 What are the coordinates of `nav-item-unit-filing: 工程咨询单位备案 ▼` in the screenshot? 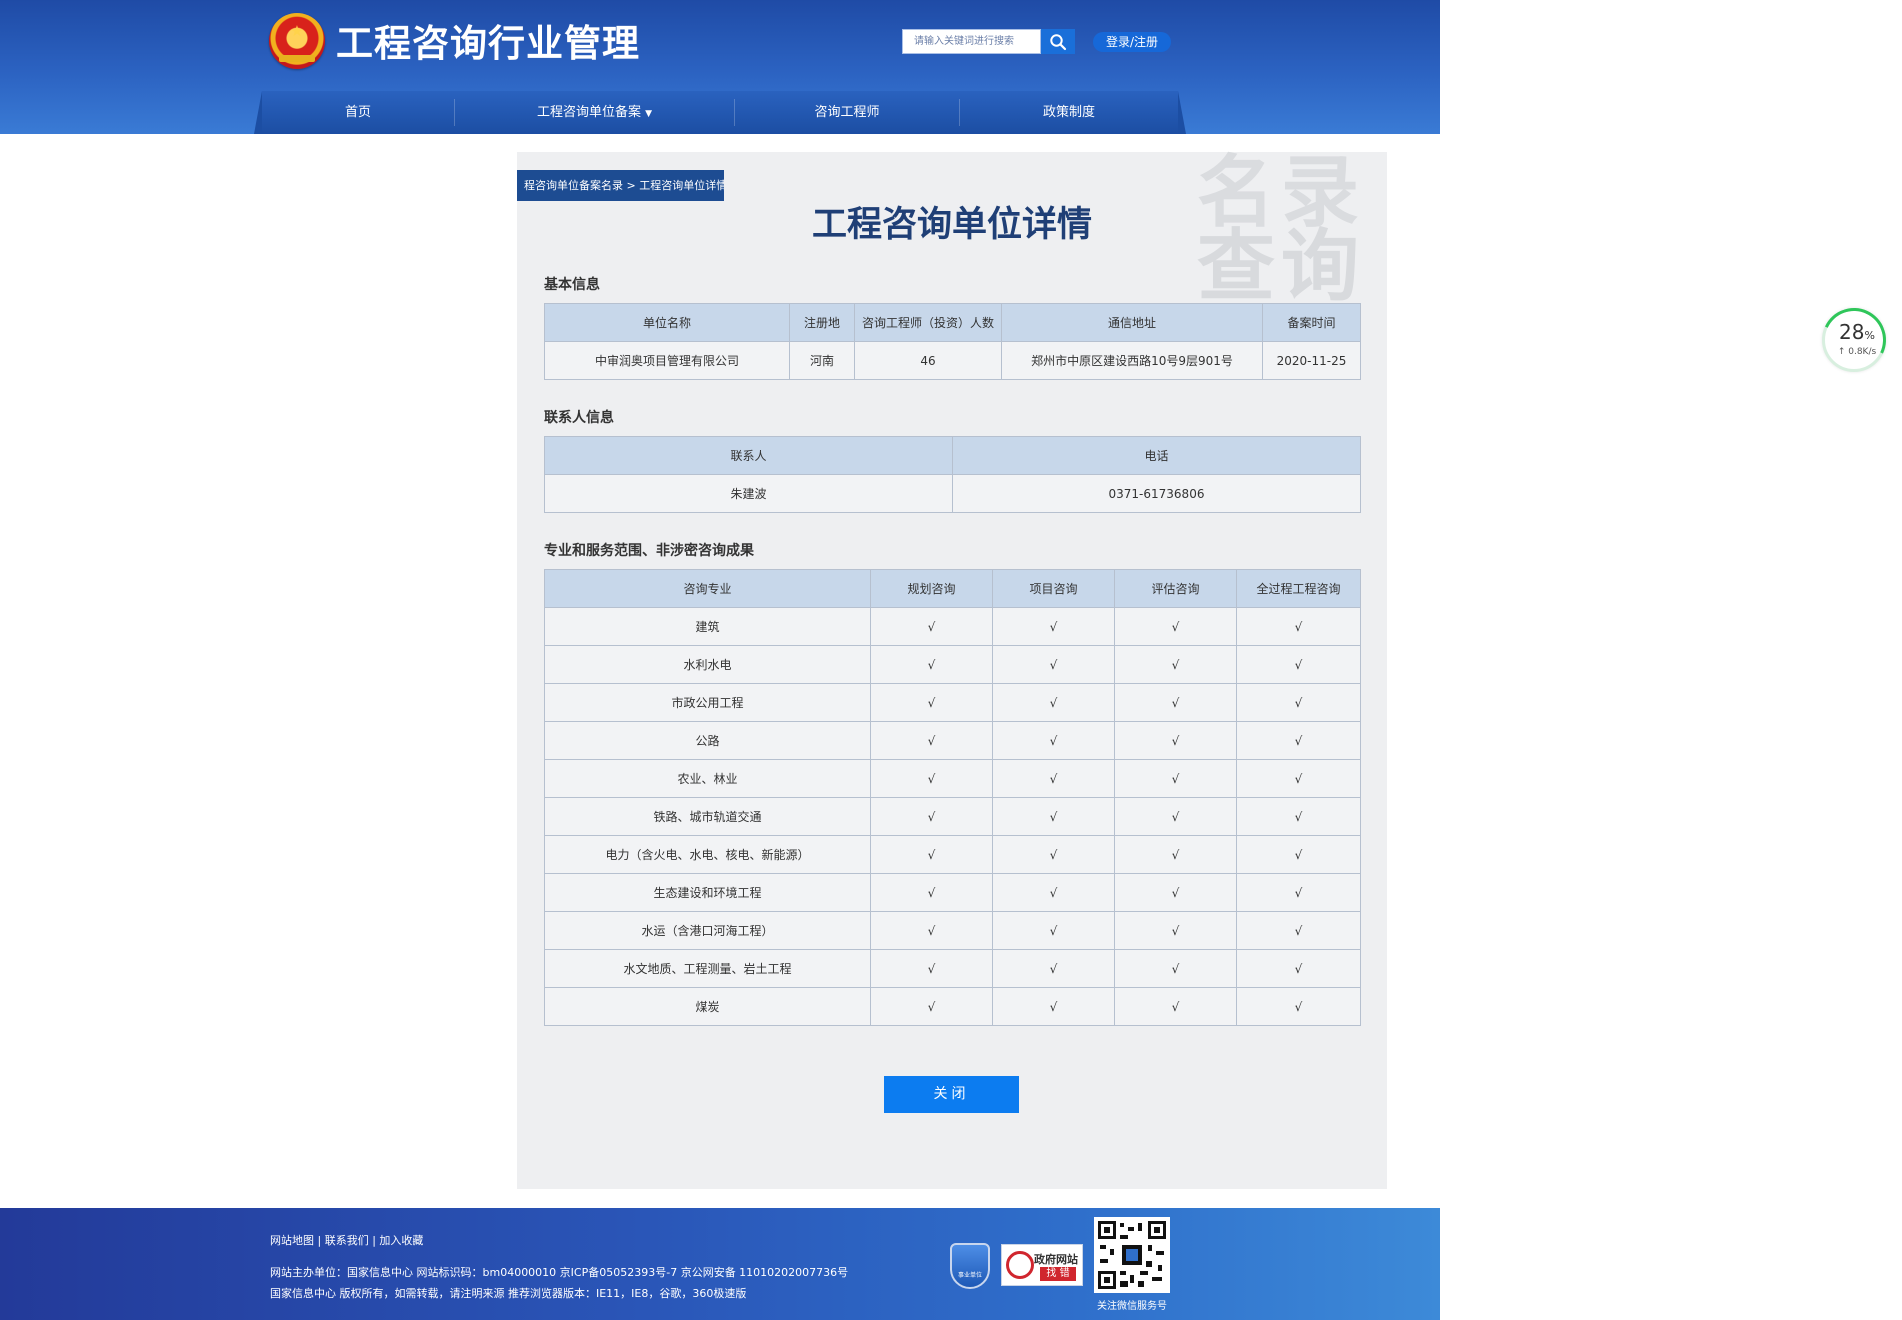 It's located at (594, 112).